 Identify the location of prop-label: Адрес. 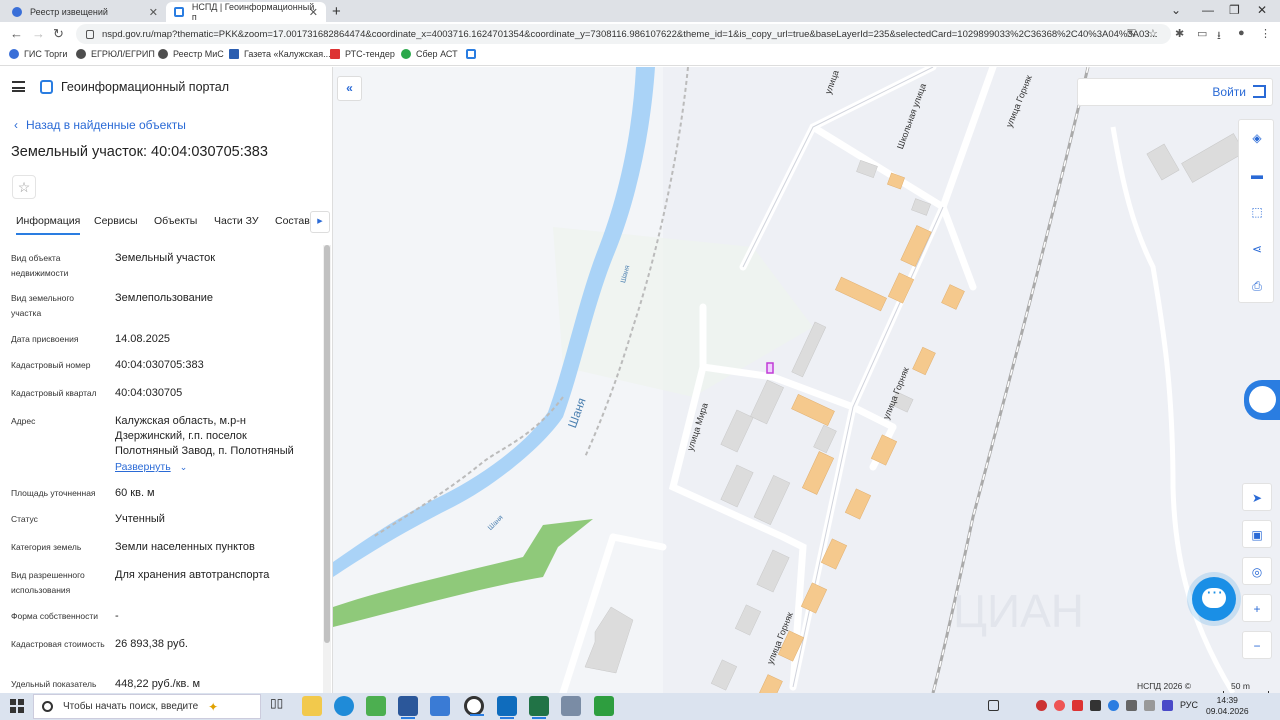
(23, 421).